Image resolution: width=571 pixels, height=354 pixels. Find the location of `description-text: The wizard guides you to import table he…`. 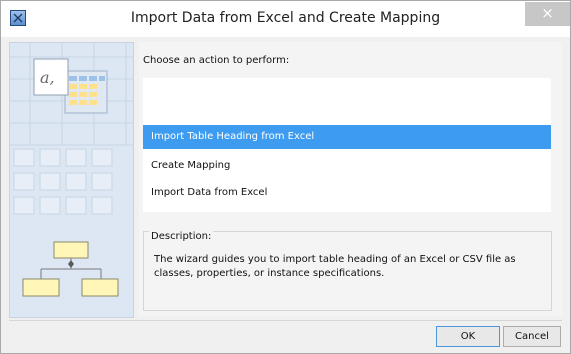

description-text: The wizard guides you to import table he… is located at coordinates (335, 266).